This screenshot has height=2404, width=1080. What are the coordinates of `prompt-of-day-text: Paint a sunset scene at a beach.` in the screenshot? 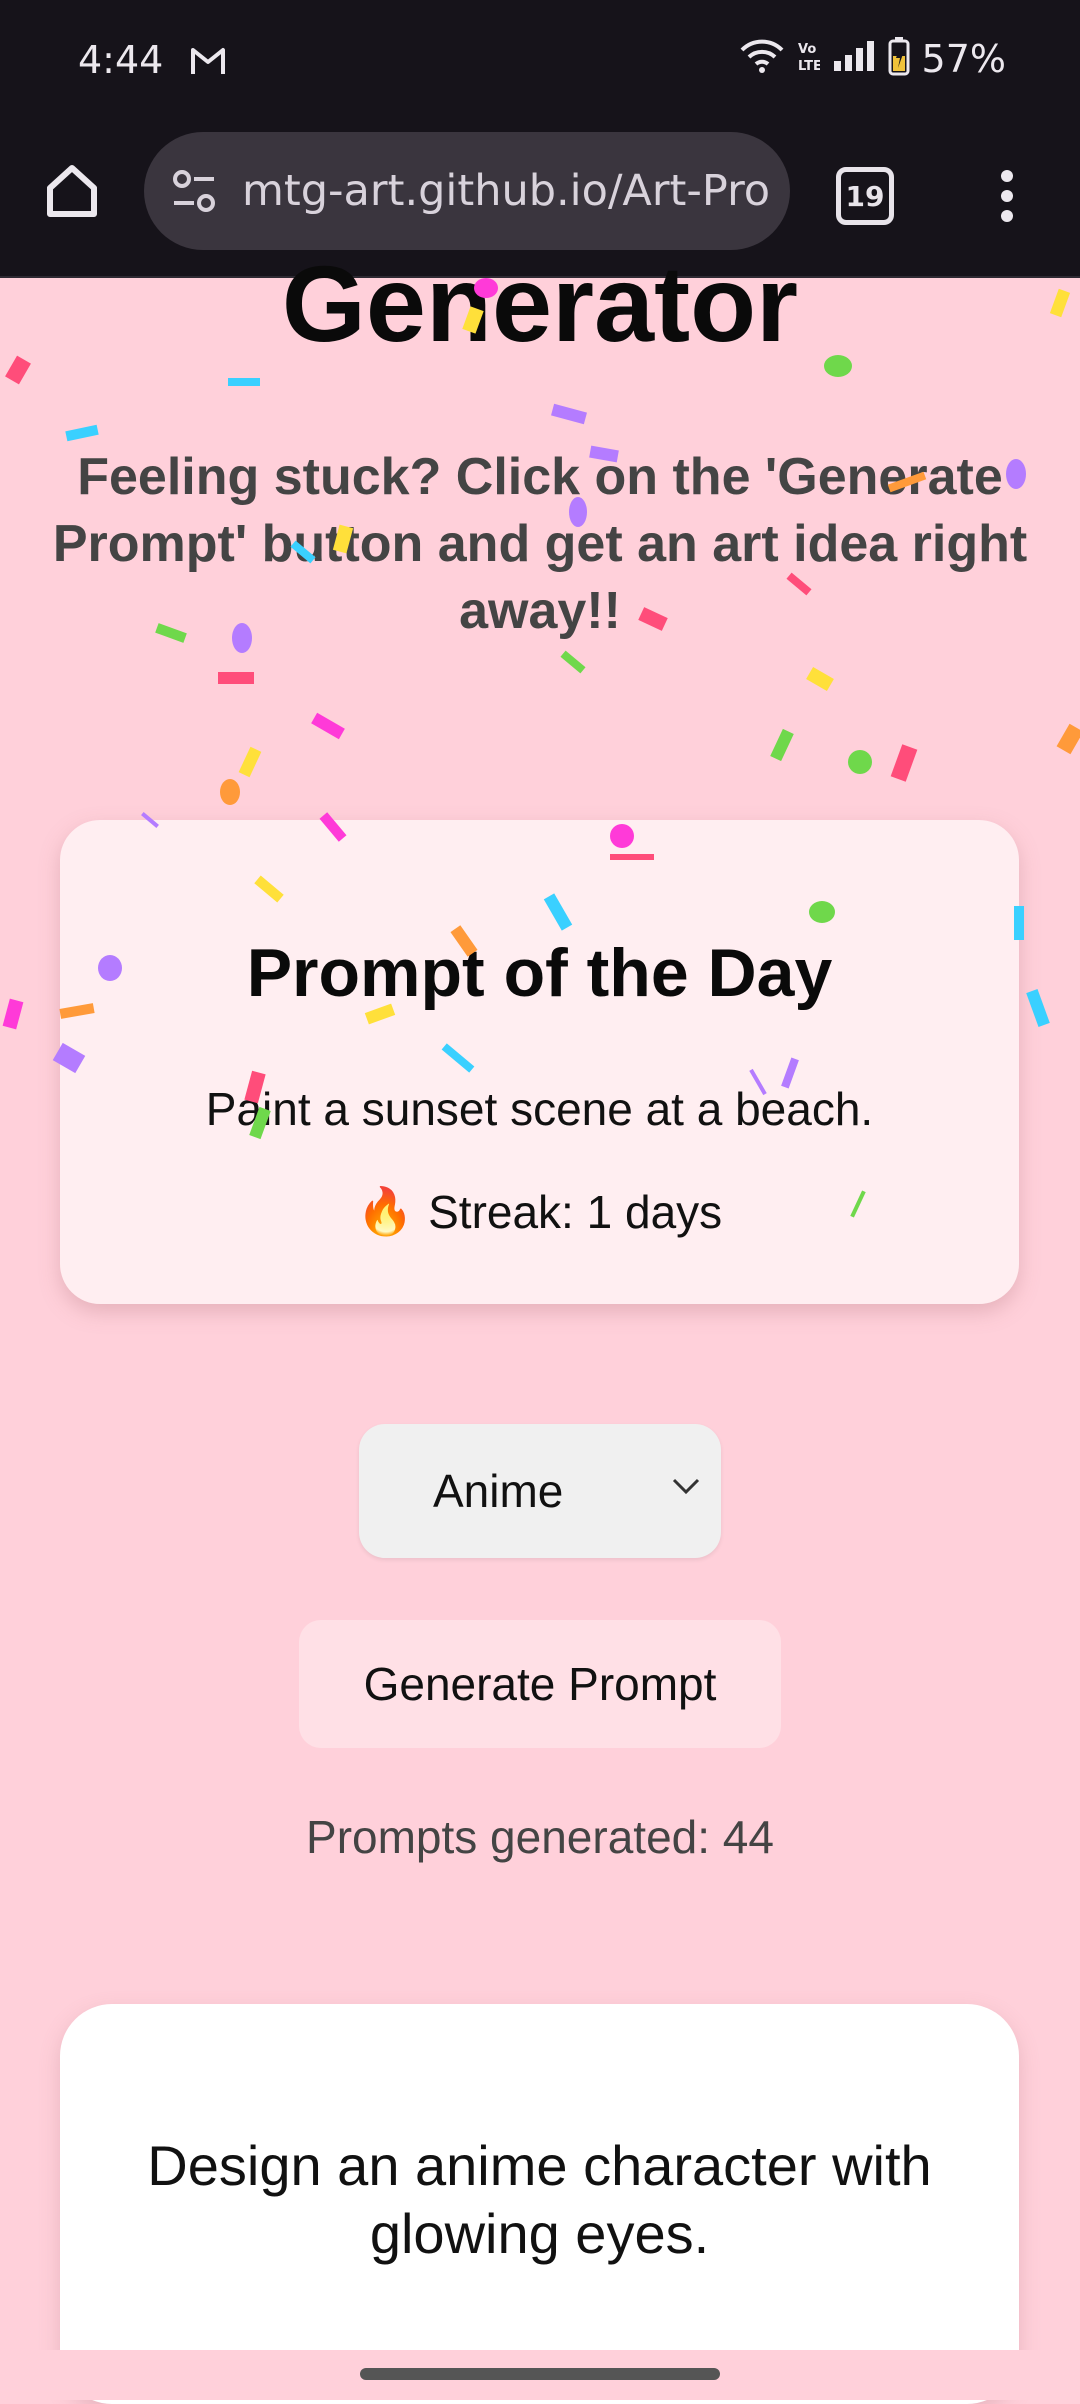 It's located at (539, 1109).